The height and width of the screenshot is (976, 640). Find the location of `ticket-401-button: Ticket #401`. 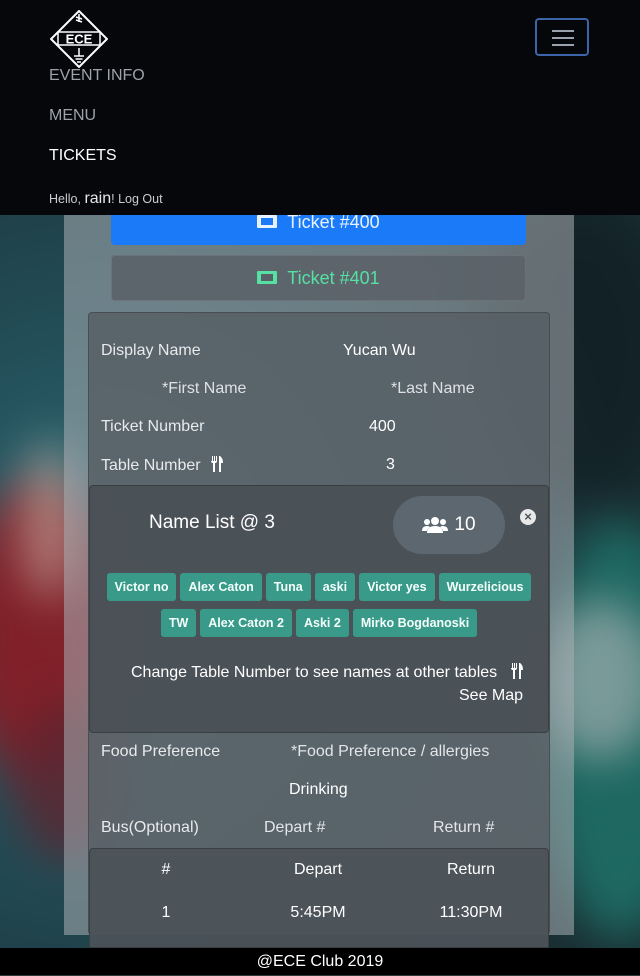

ticket-401-button: Ticket #401 is located at coordinates (318, 278).